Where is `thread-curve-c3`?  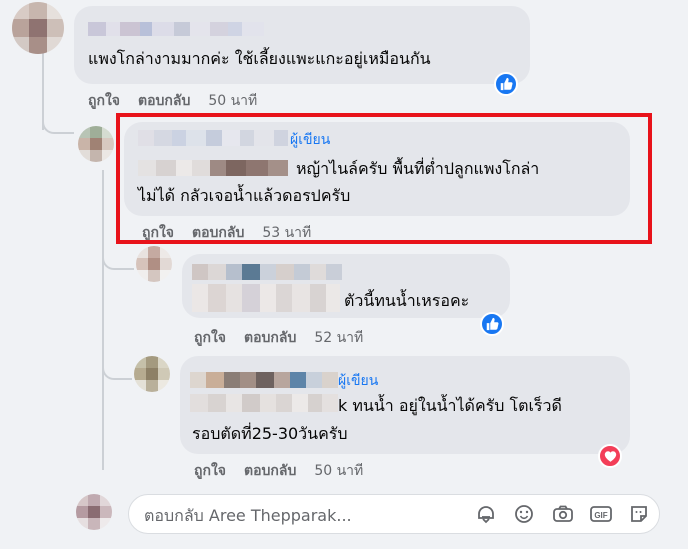
thread-curve-c3 is located at coordinates (118, 255).